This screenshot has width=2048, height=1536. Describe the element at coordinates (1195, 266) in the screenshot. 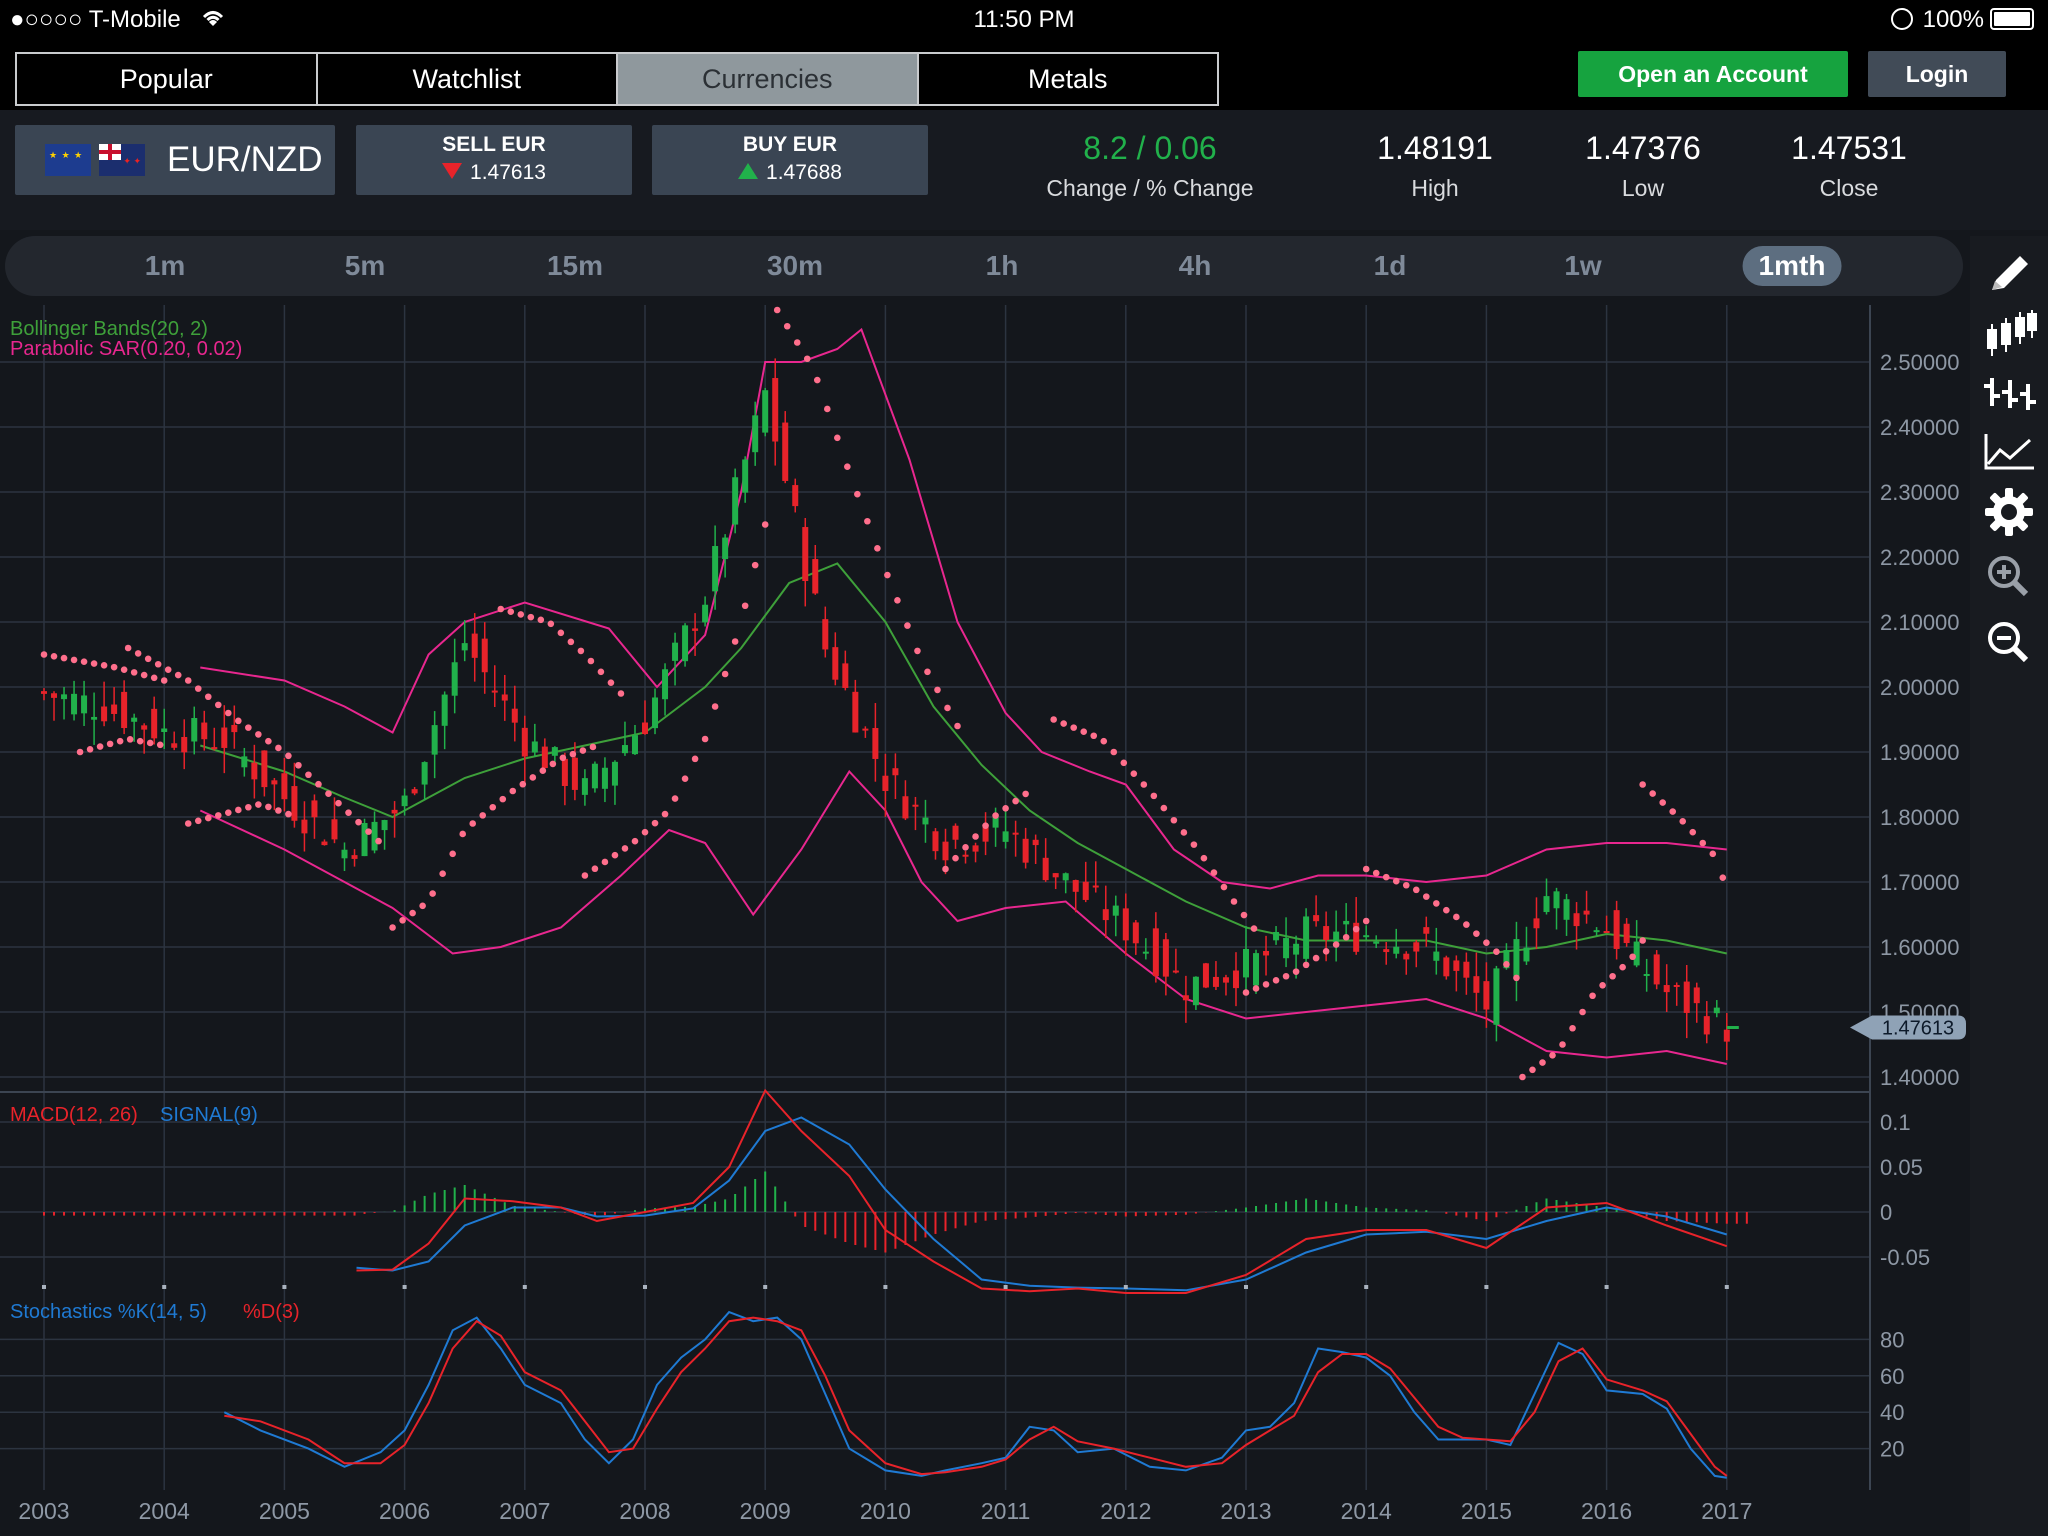

I see `timeframe-4h: 4h` at that location.